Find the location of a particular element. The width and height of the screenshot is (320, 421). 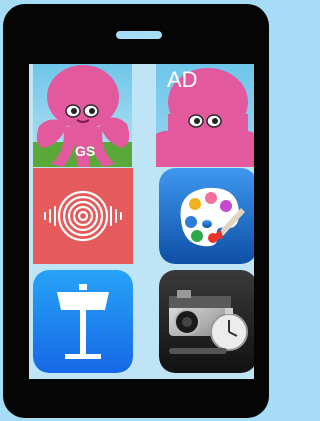

sound-app is located at coordinates (83, 216).